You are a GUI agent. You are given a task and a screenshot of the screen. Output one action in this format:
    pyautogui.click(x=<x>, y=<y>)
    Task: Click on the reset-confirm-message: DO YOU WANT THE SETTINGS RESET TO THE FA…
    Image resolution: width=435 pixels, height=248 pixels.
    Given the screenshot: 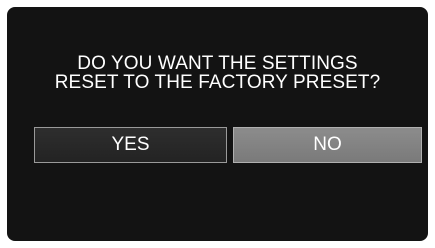 What is the action you would take?
    pyautogui.click(x=217, y=73)
    